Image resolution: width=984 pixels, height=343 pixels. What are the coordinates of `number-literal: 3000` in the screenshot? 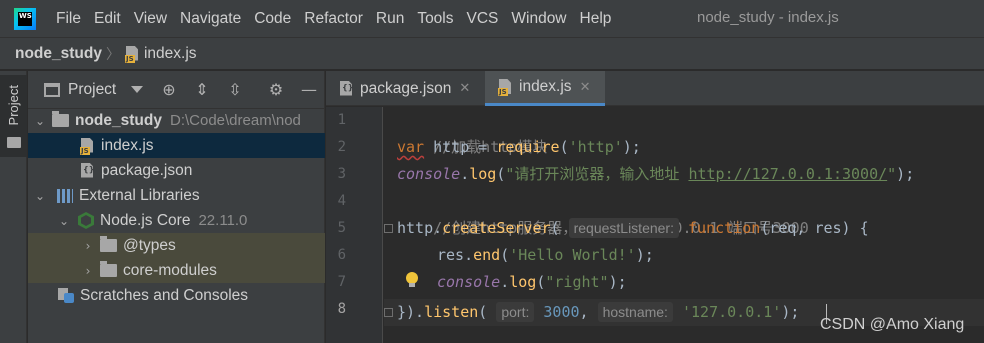 It's located at (557, 312).